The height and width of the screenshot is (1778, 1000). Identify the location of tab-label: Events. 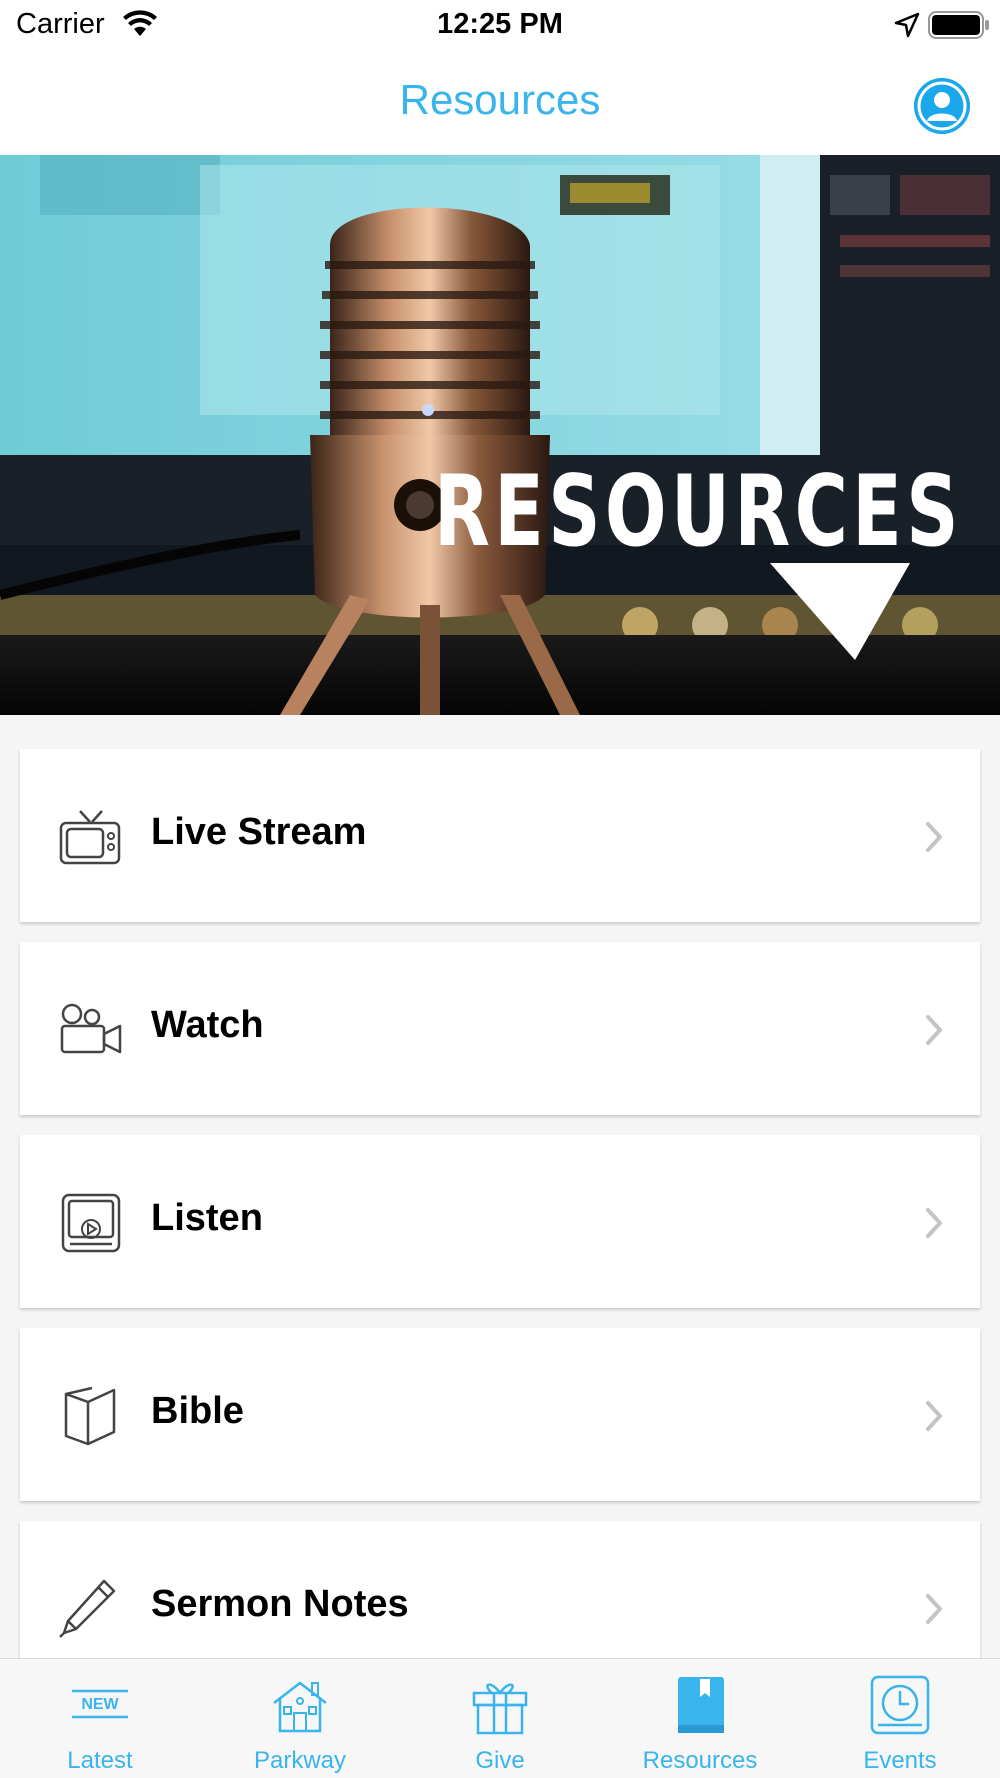
(900, 1760).